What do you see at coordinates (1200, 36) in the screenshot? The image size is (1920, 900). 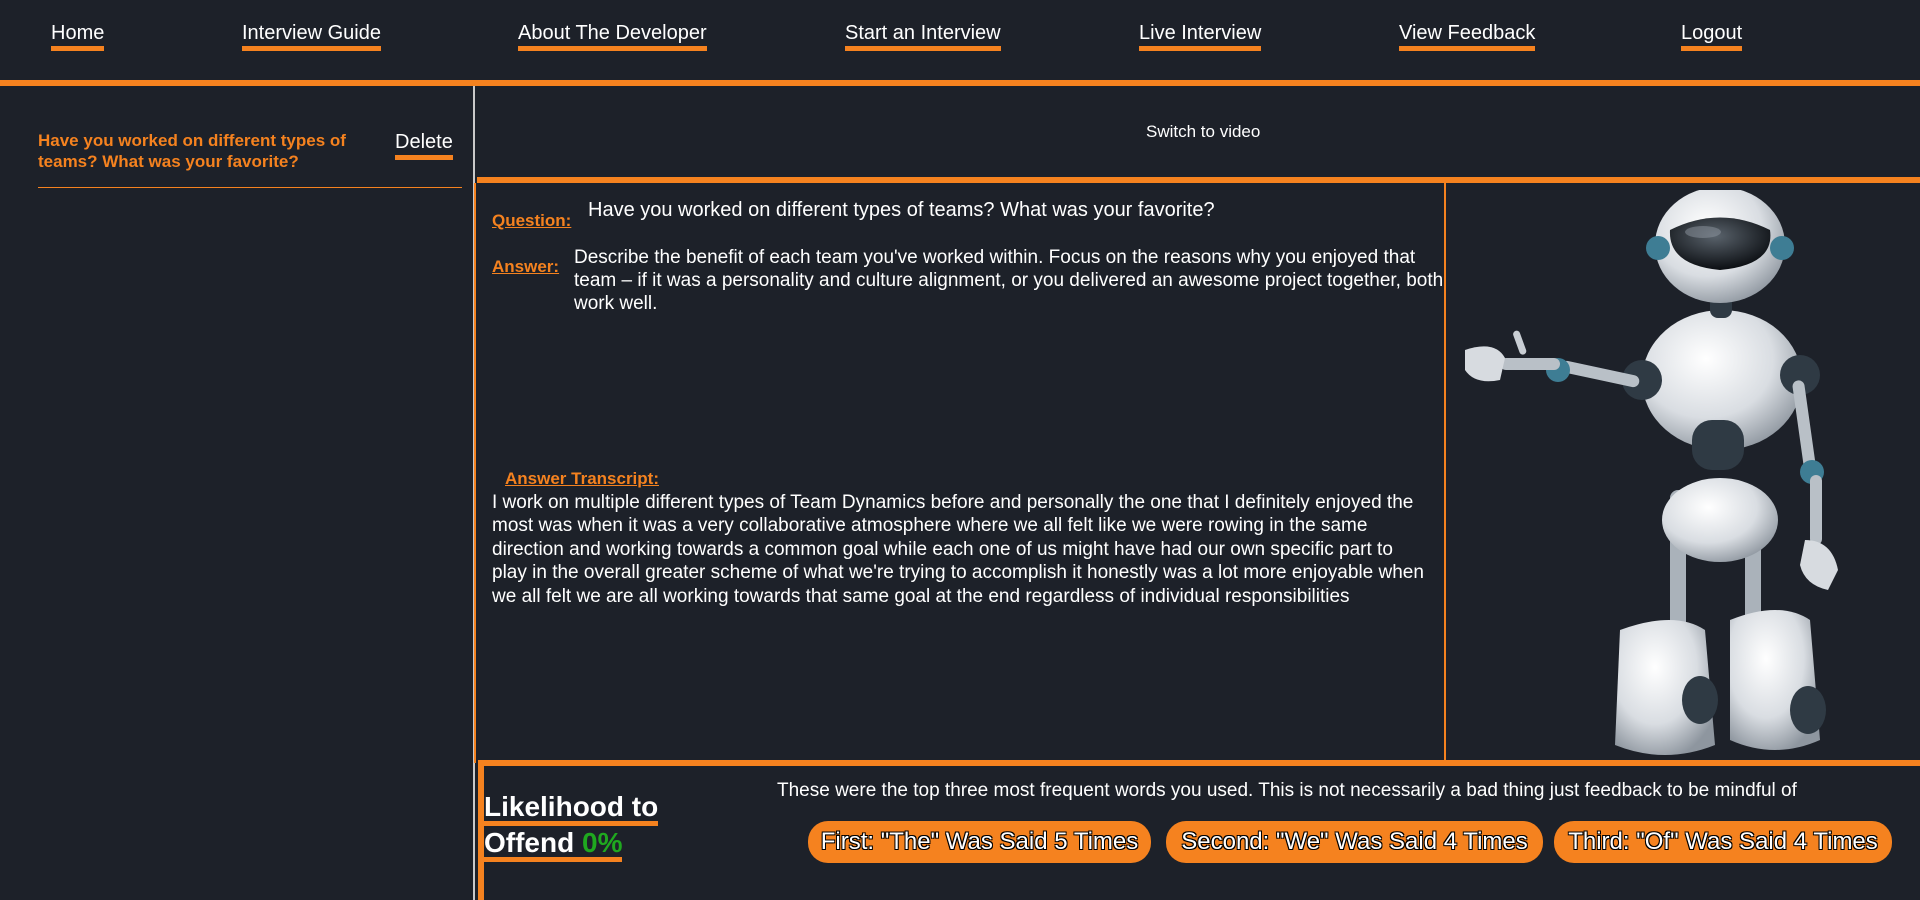 I see `nav-live-interview-link: Live Interview` at bounding box center [1200, 36].